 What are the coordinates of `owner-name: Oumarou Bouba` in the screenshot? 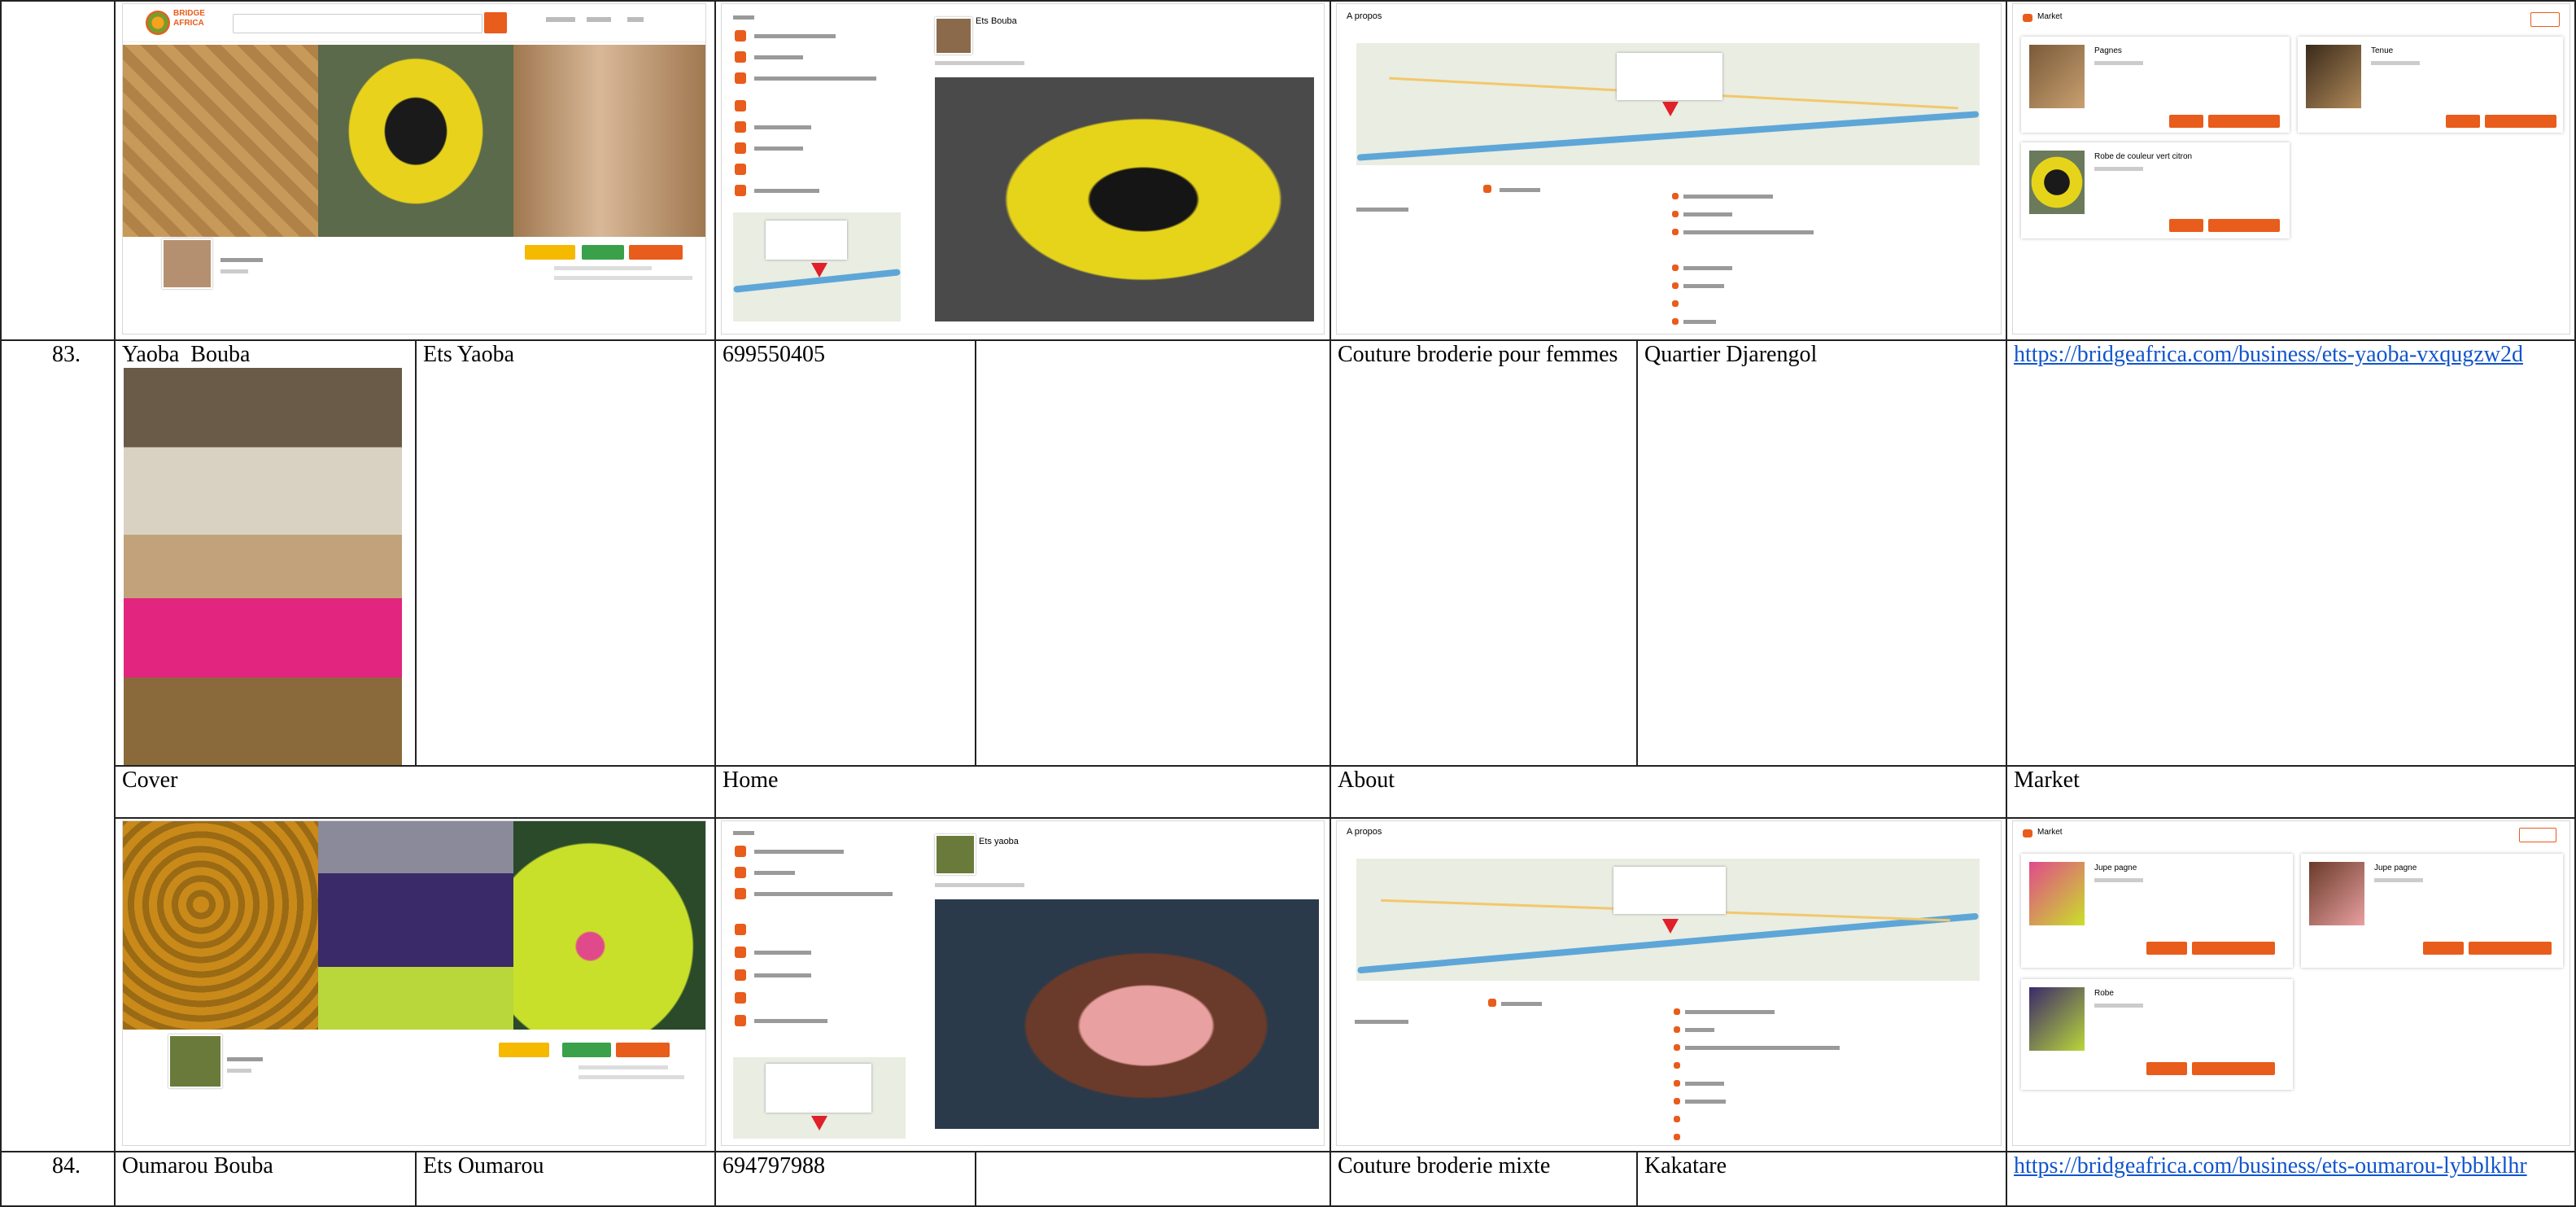 It's located at (197, 1166).